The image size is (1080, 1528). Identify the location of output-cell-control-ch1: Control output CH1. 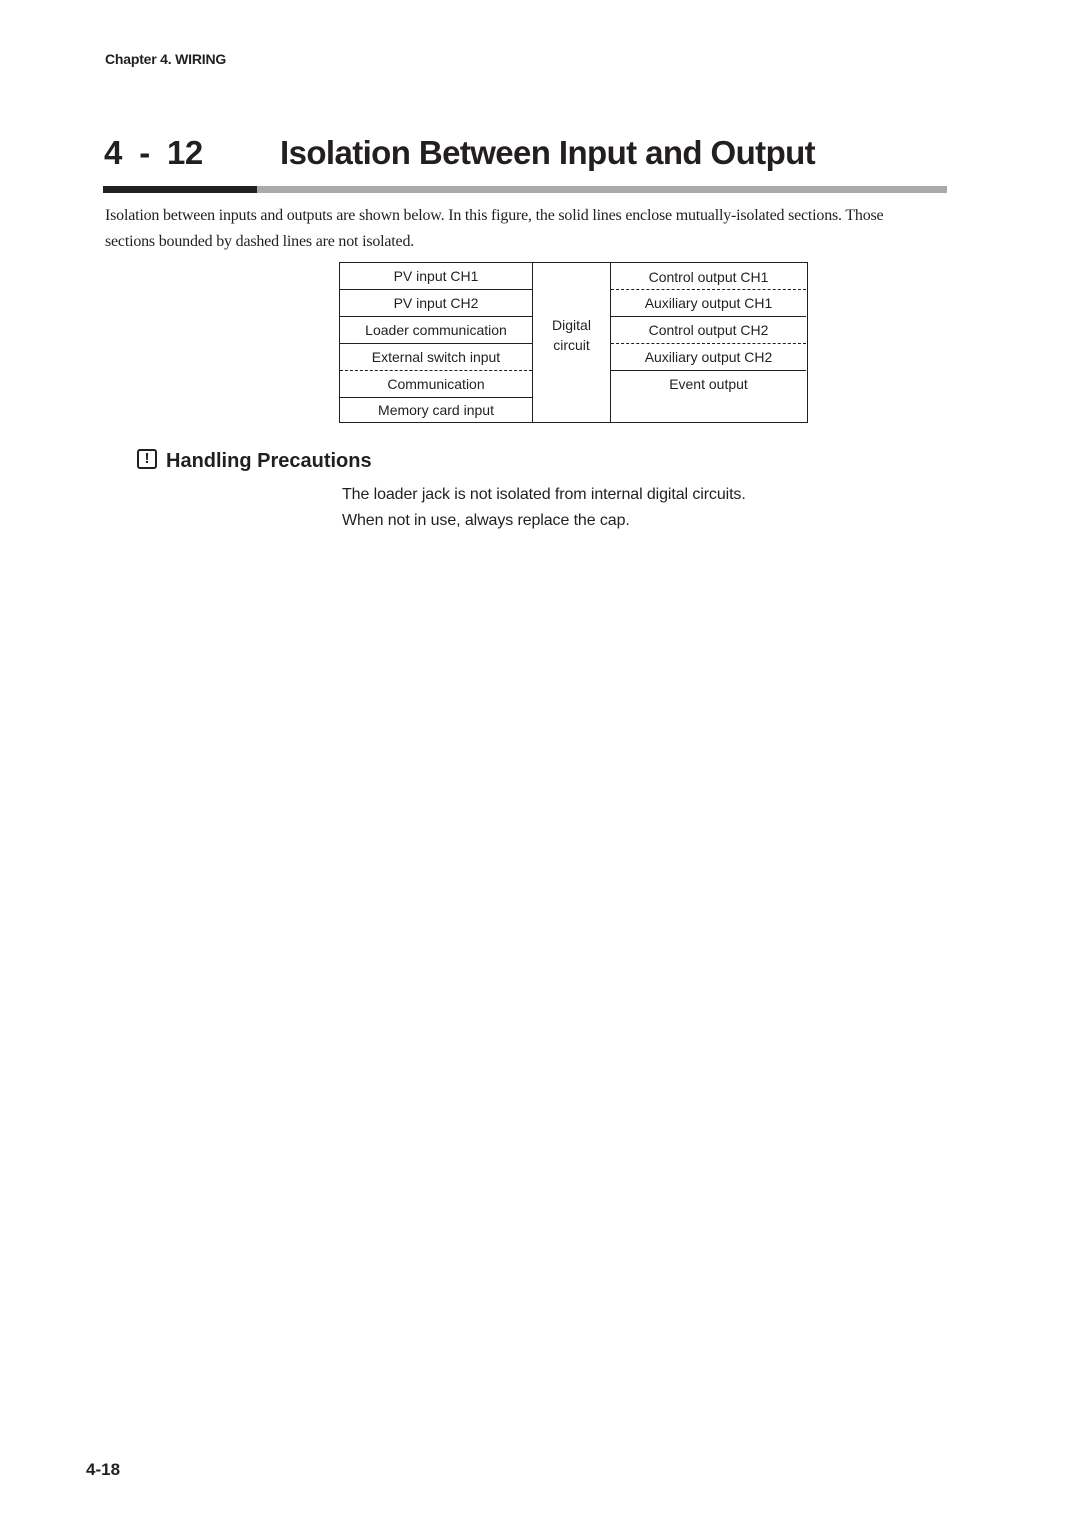
(708, 276).